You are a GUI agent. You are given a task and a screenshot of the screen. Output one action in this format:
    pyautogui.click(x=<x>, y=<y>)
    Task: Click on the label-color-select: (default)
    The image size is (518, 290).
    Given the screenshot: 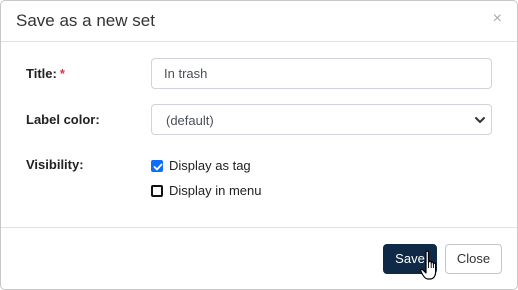 What is the action you would take?
    pyautogui.click(x=321, y=119)
    